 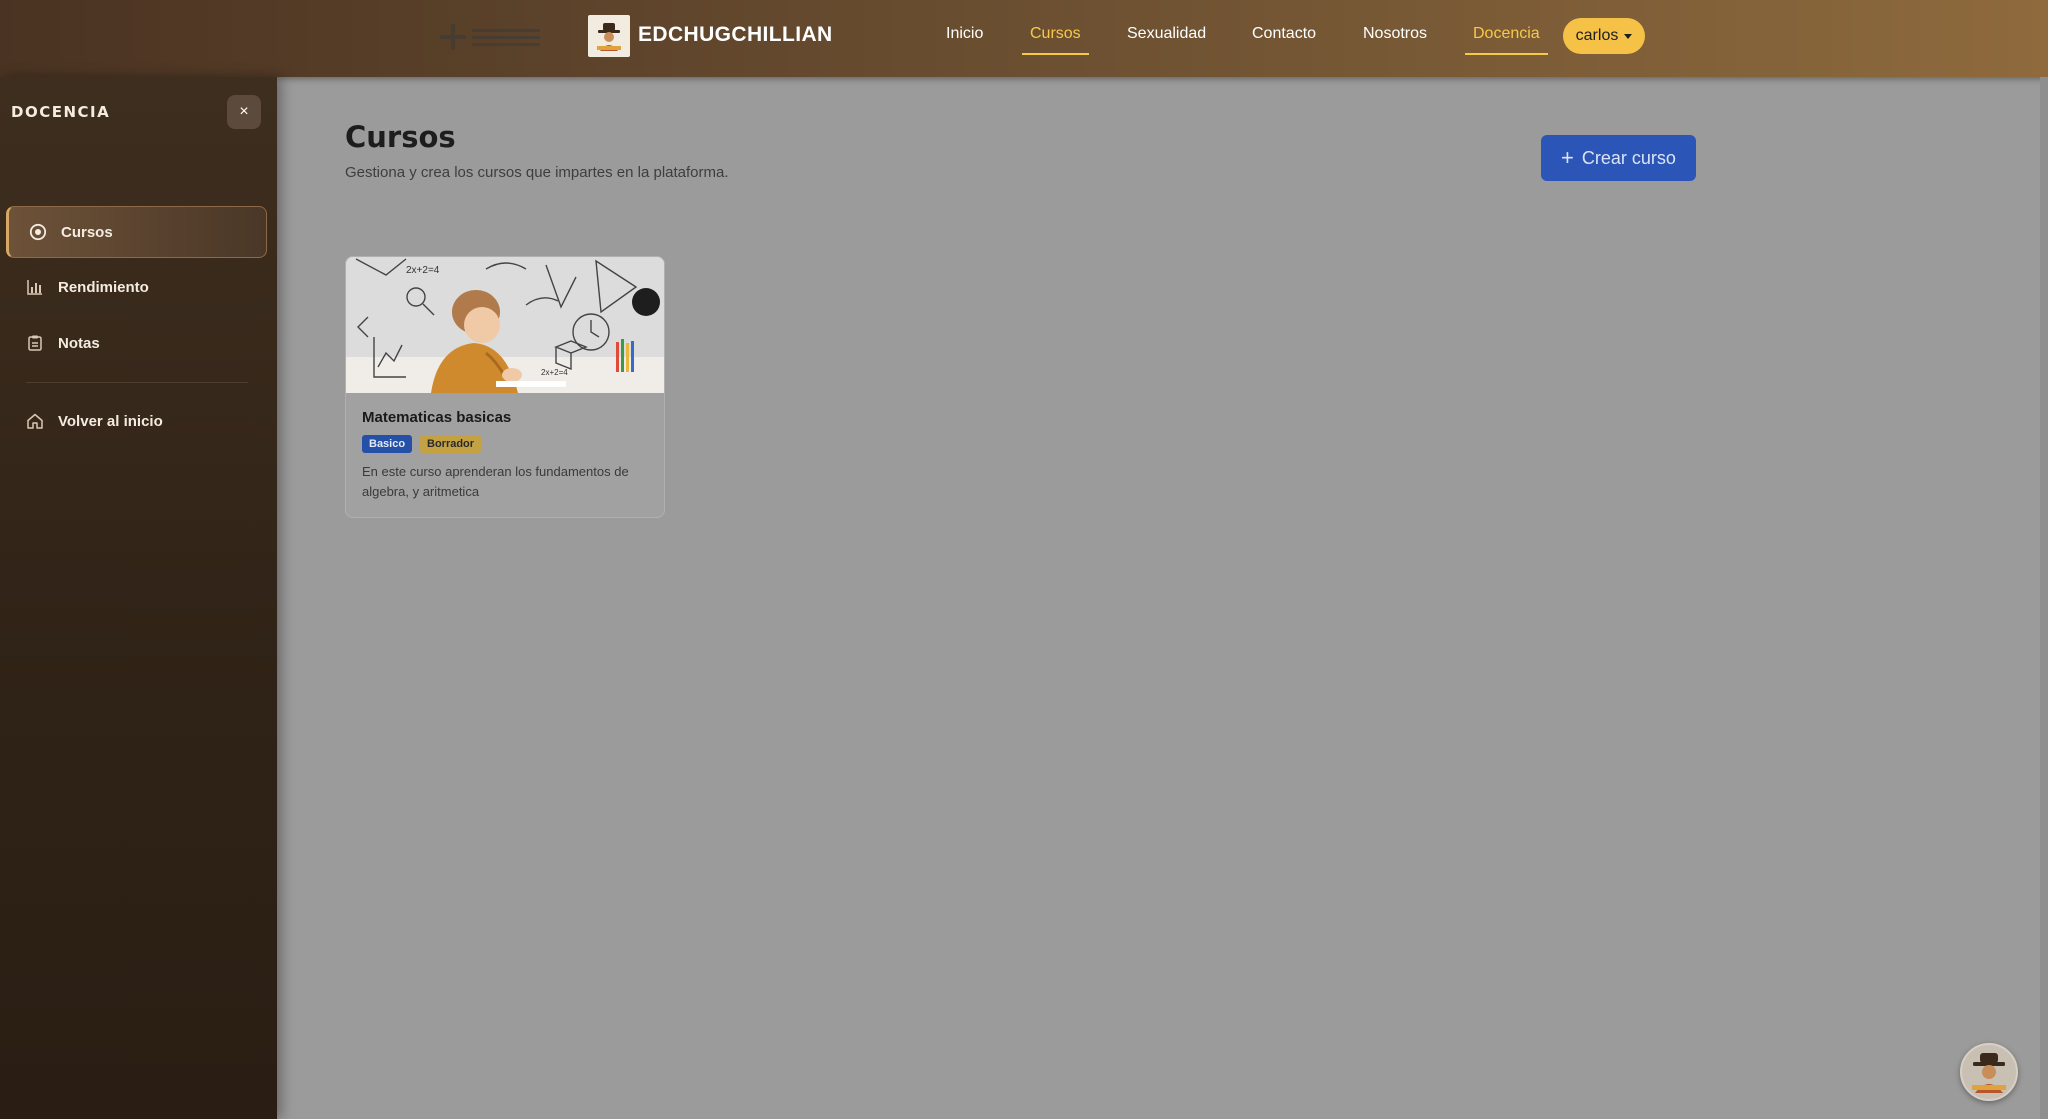 I want to click on sidebar-title: DOCENCIA, so click(x=61, y=112).